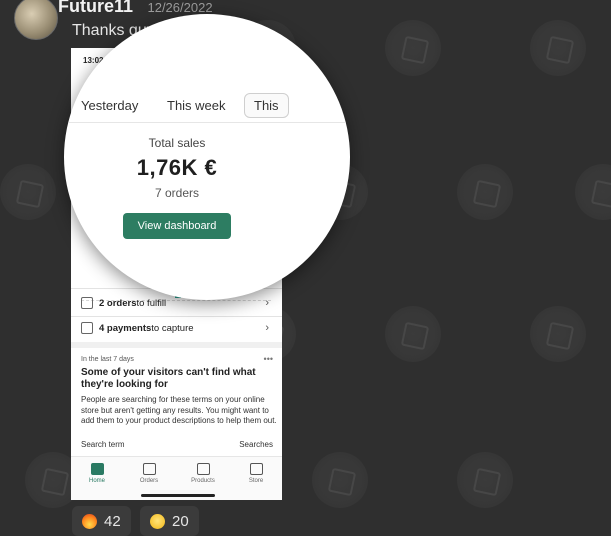 Image resolution: width=611 pixels, height=536 pixels. Describe the element at coordinates (177, 444) in the screenshot. I see `insight-table-header: Search term Searches` at that location.